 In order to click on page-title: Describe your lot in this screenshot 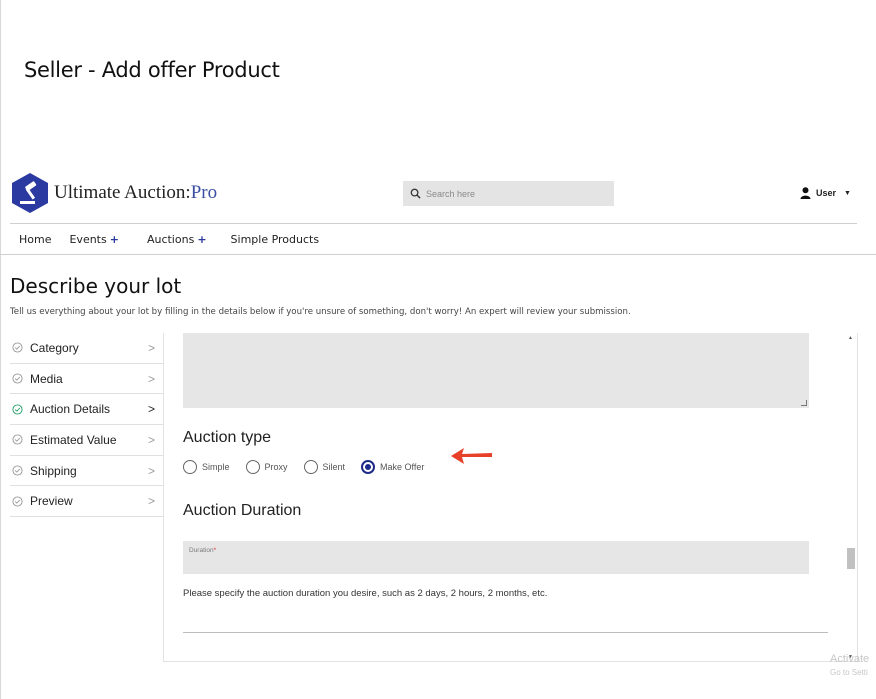, I will do `click(96, 286)`.